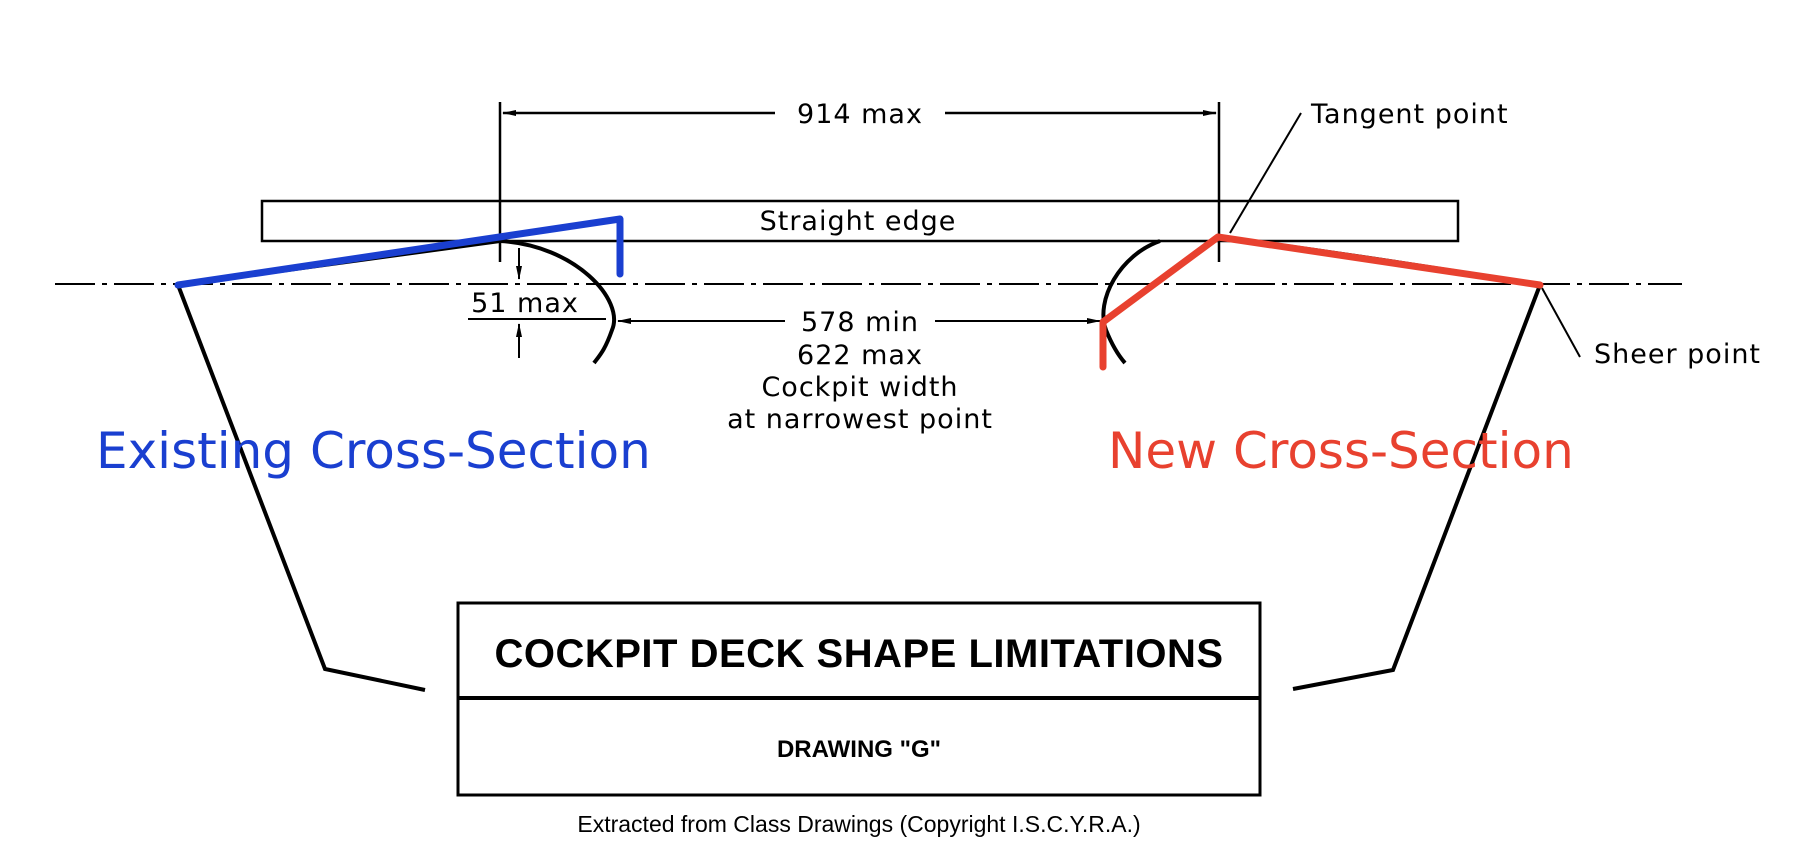 The image size is (1814, 866). I want to click on straight-edge-label: Straight edge, so click(858, 221).